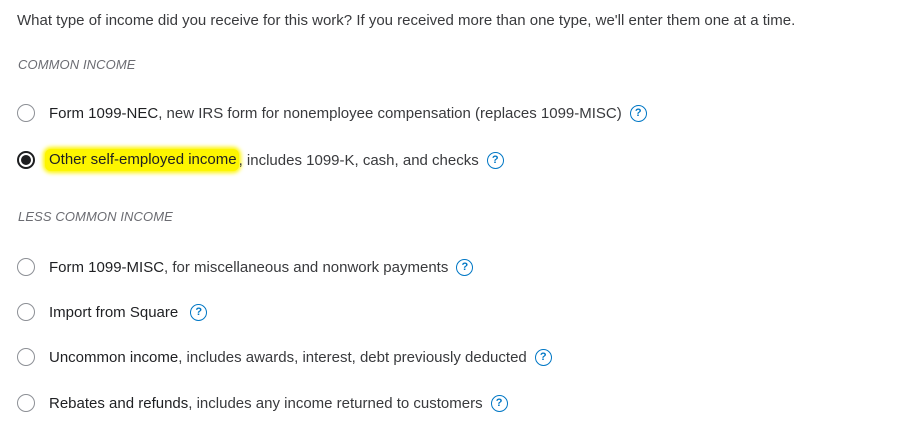 The height and width of the screenshot is (442, 905). Describe the element at coordinates (119, 403) in the screenshot. I see `option-main-text: Rebates and refunds` at that location.